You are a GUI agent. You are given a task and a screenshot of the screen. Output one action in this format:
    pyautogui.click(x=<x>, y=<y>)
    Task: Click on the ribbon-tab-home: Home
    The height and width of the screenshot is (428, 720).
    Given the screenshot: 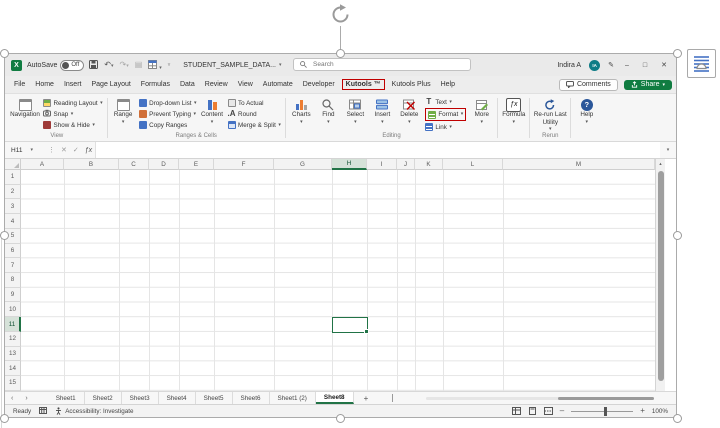 What is the action you would take?
    pyautogui.click(x=44, y=84)
    